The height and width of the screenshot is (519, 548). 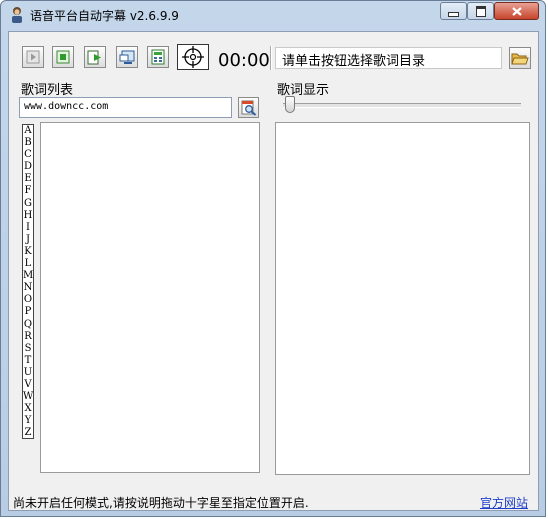 I want to click on alphabet-letter: F, so click(x=28, y=191).